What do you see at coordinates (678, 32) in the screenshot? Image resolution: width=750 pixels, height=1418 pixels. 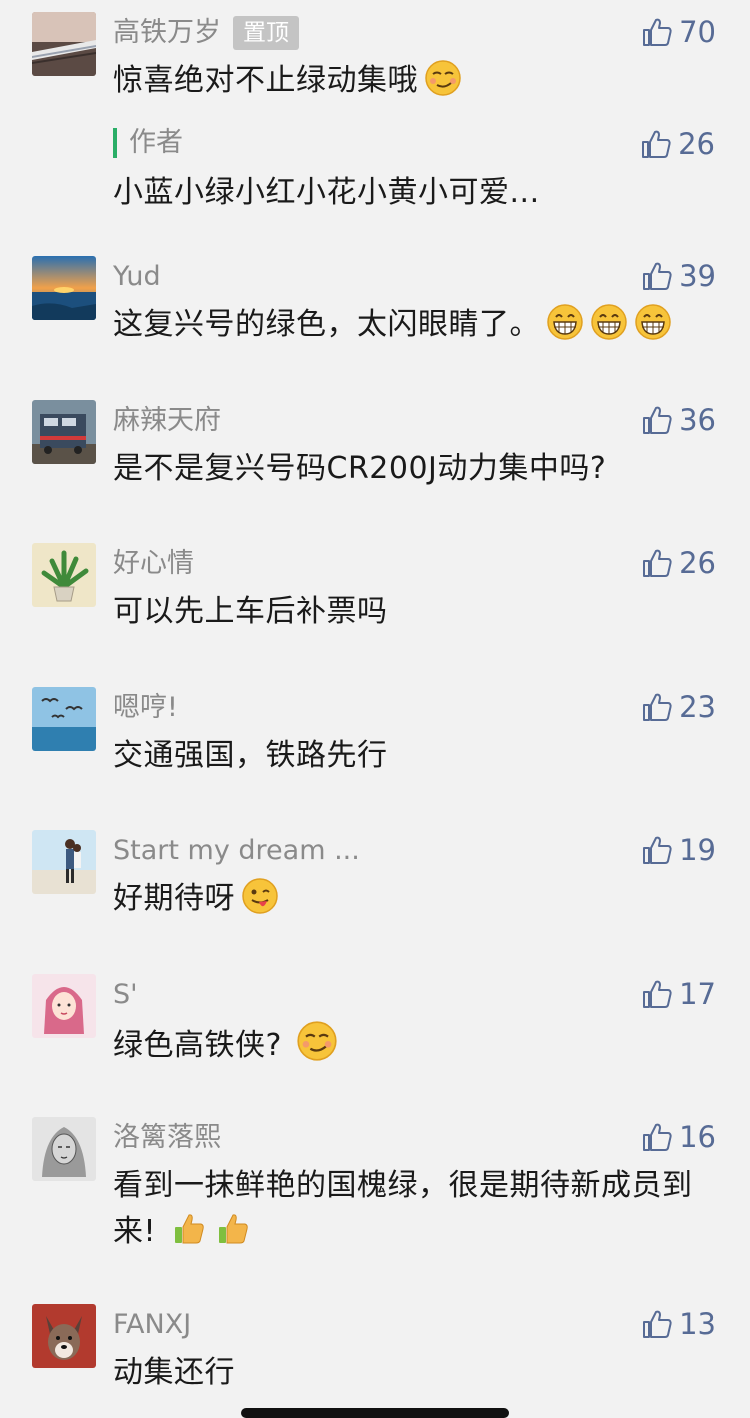 I see `like-button: 70` at bounding box center [678, 32].